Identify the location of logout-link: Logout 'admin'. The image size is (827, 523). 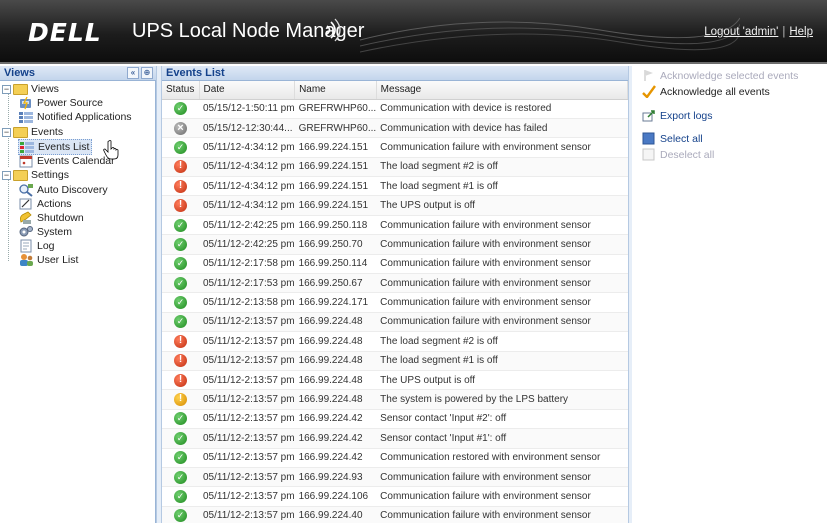
(741, 32).